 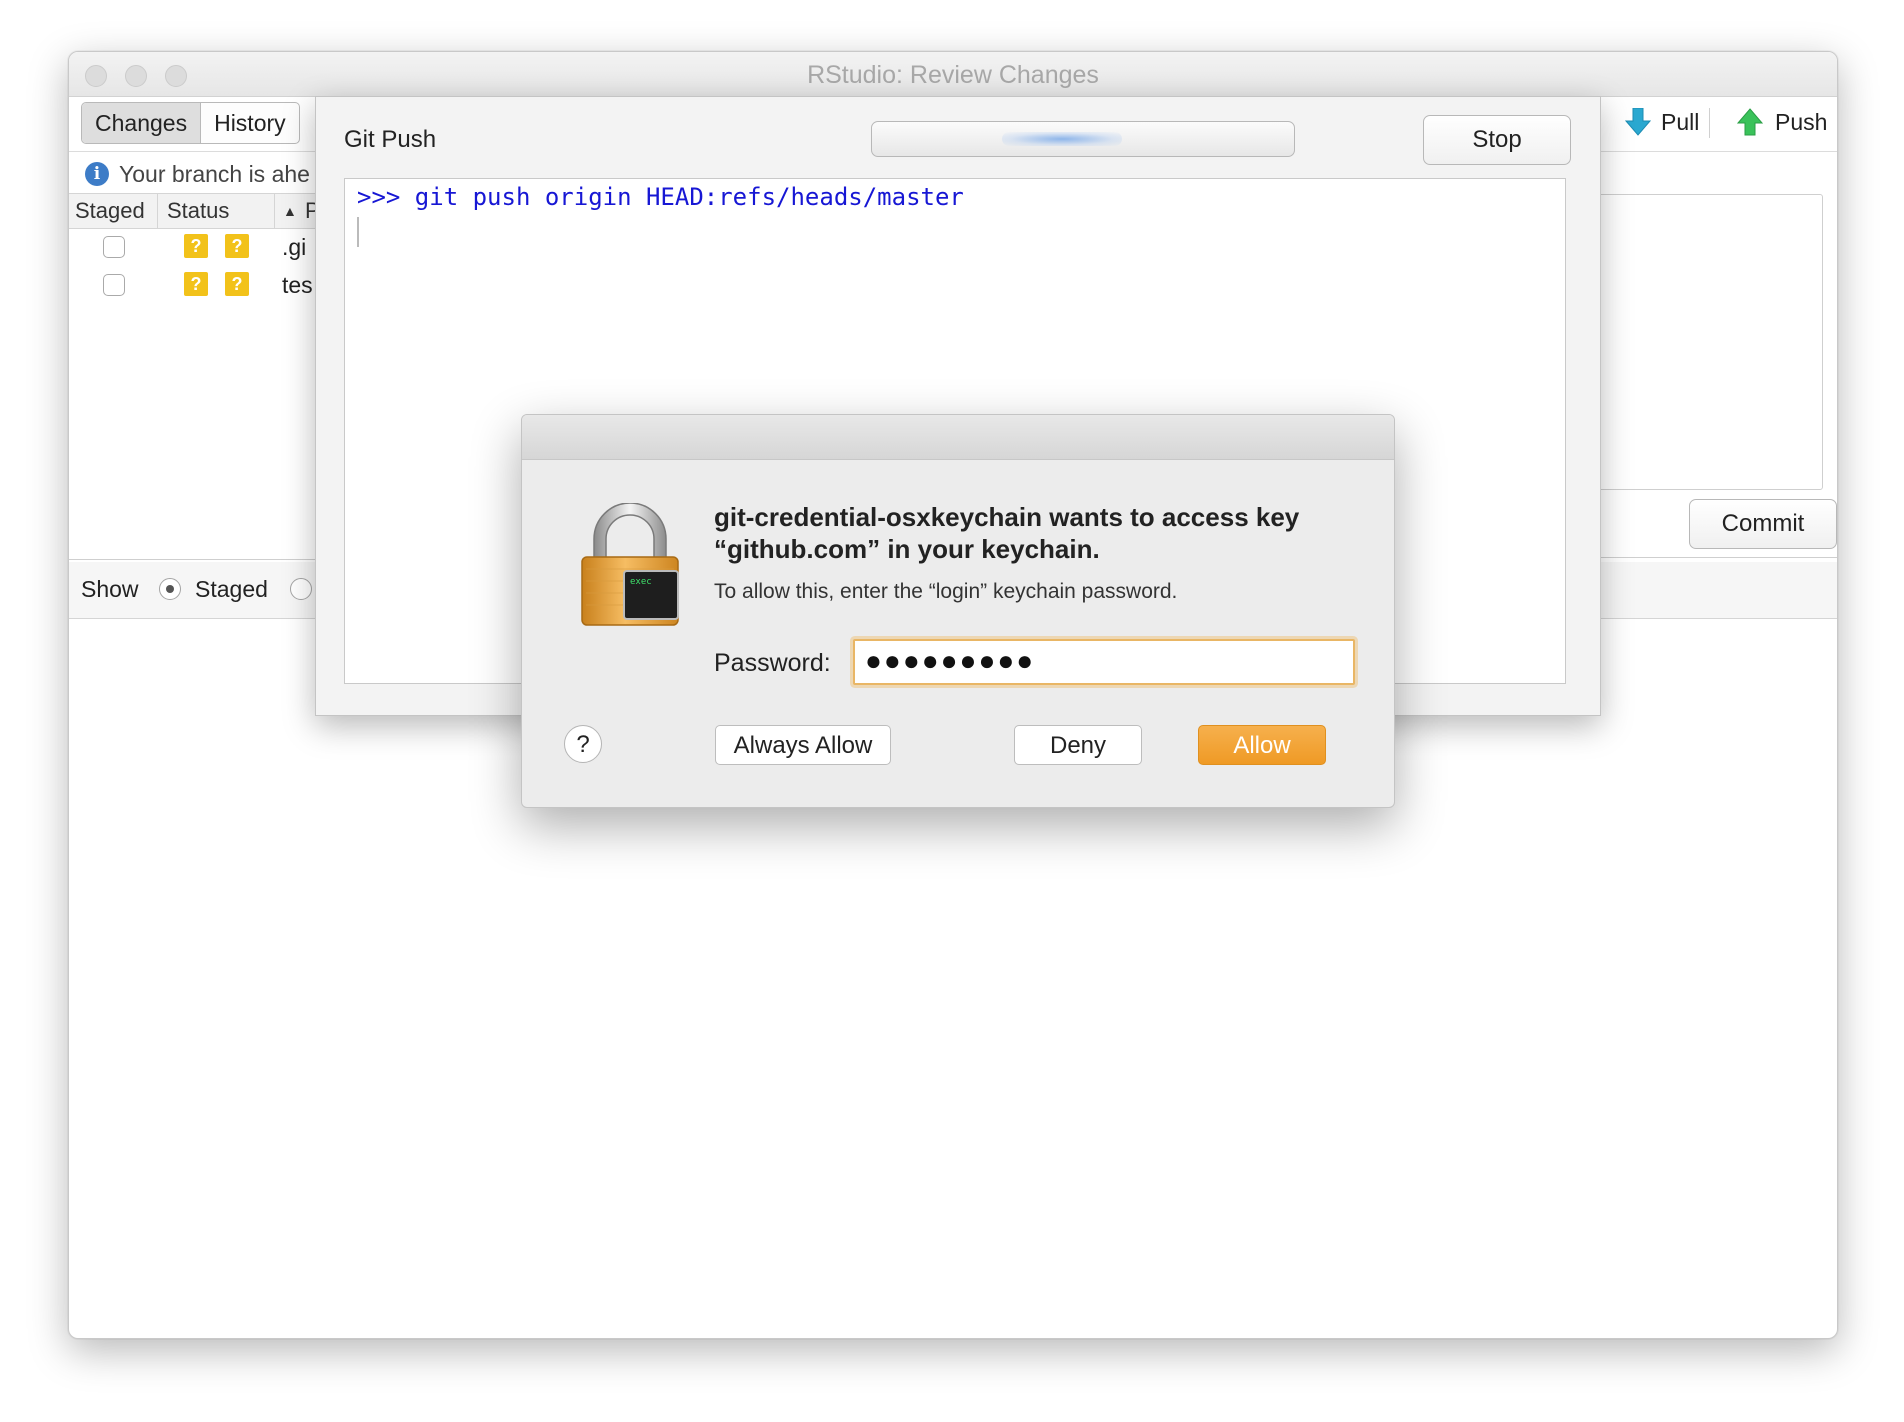 I want to click on push-button: Push, so click(x=1782, y=122).